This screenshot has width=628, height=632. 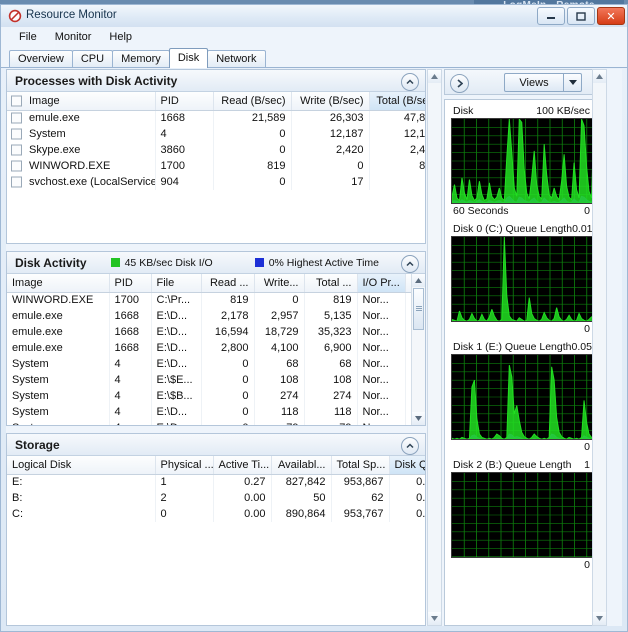 What do you see at coordinates (216, 445) in the screenshot?
I see `storage-panel-header: Storage` at bounding box center [216, 445].